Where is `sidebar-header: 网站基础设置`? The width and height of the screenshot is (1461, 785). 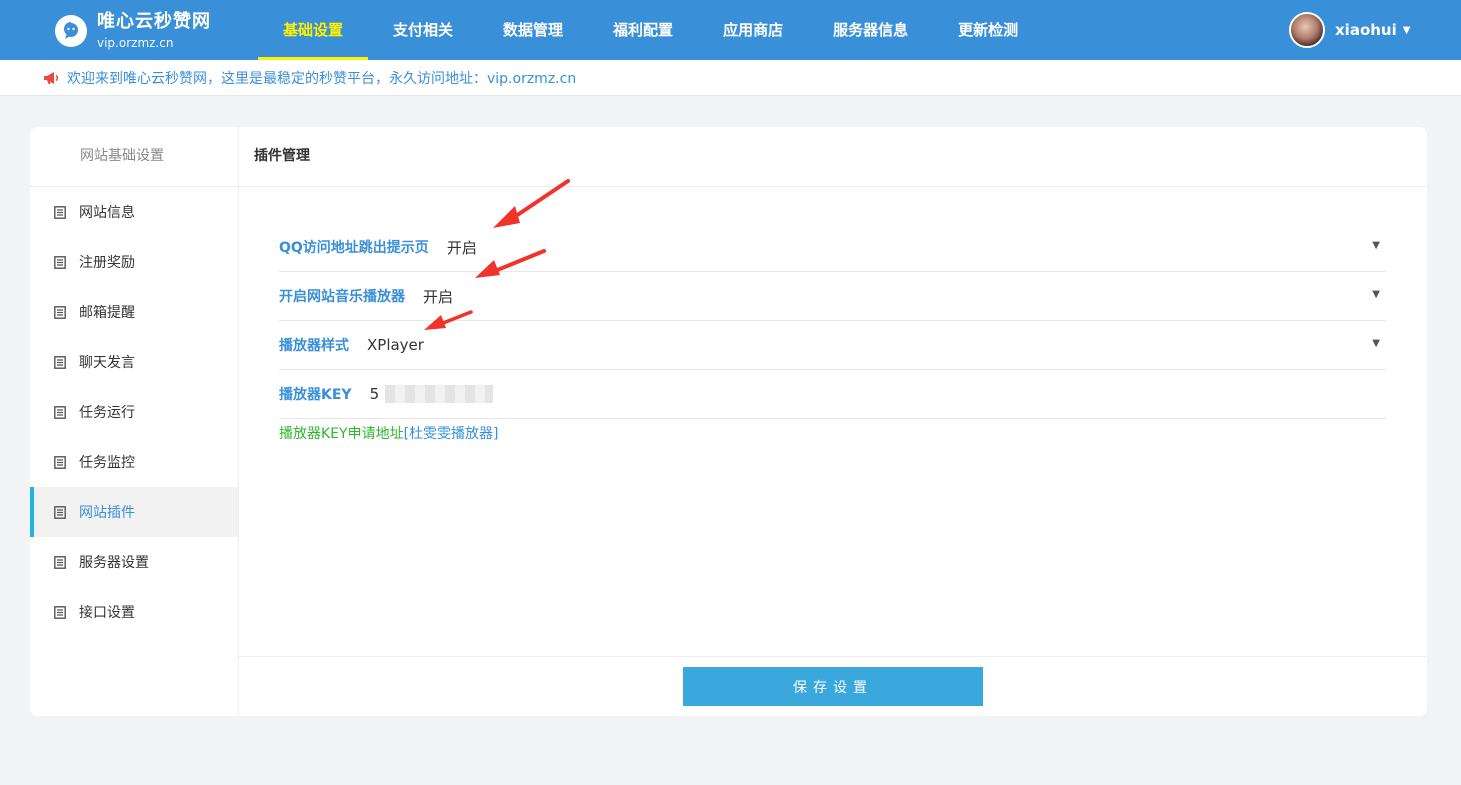
sidebar-header: 网站基础设置 is located at coordinates (134, 157).